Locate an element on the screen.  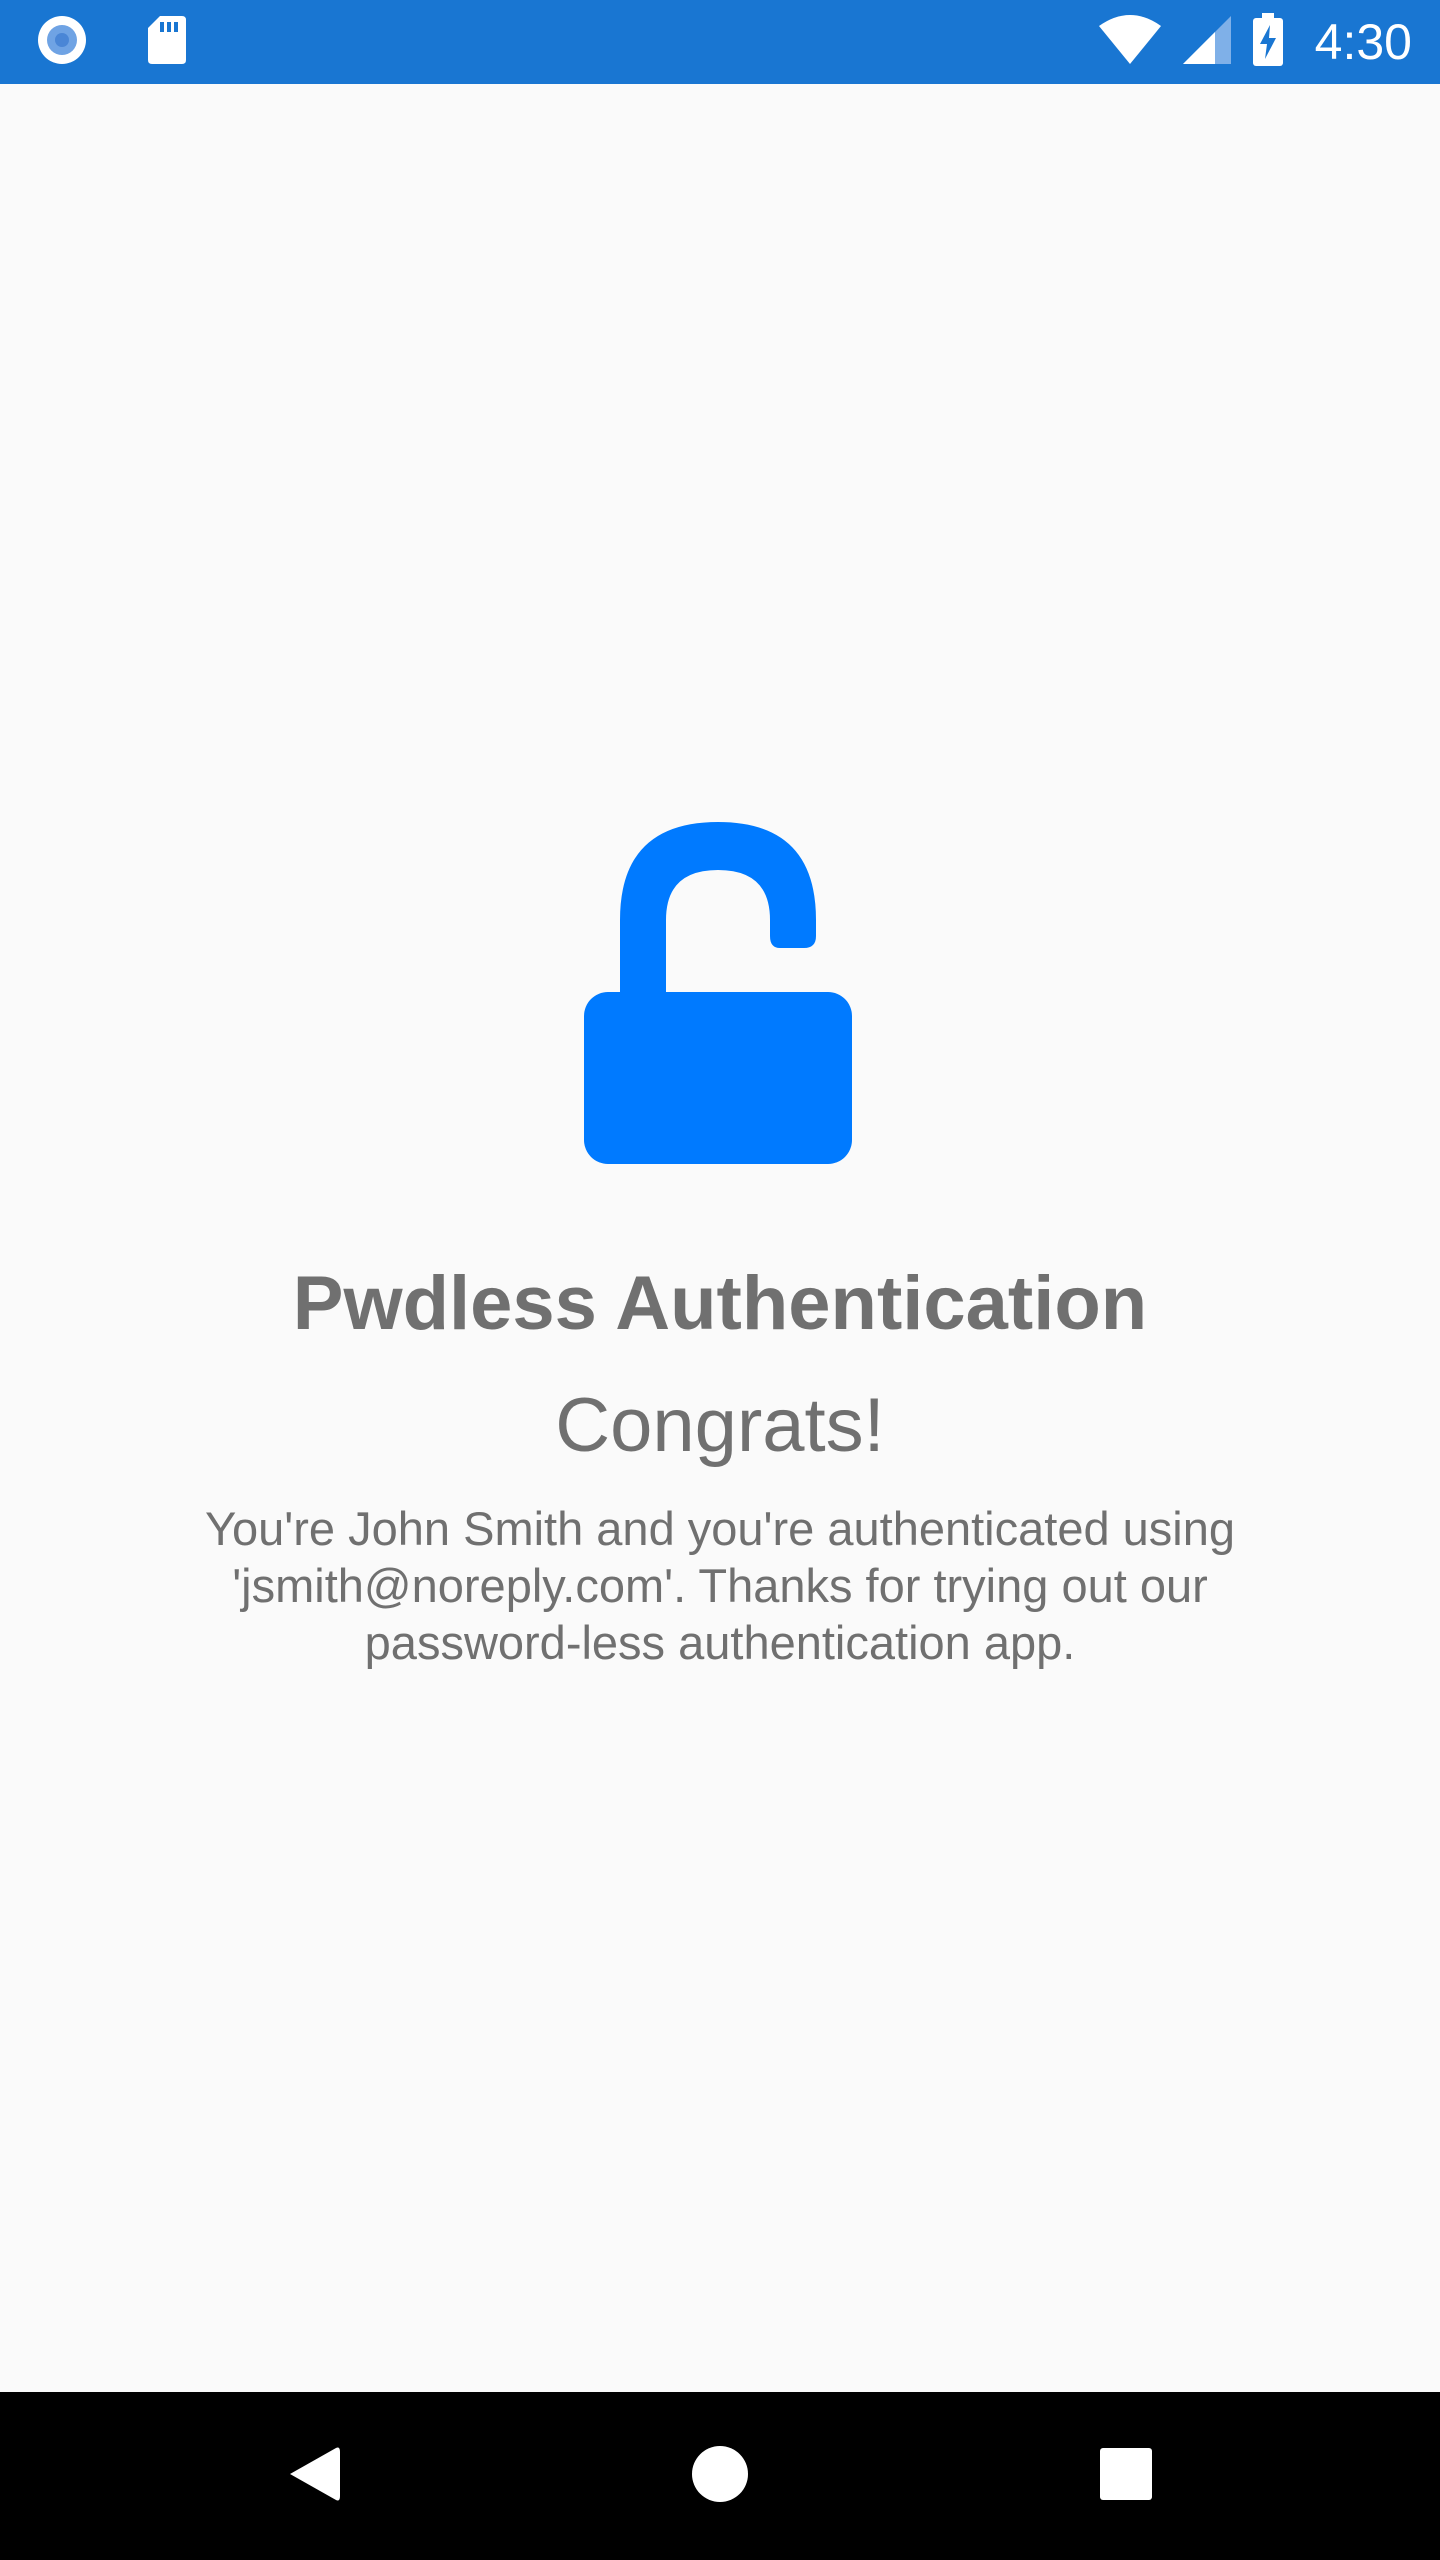
back-button is located at coordinates (314, 2476).